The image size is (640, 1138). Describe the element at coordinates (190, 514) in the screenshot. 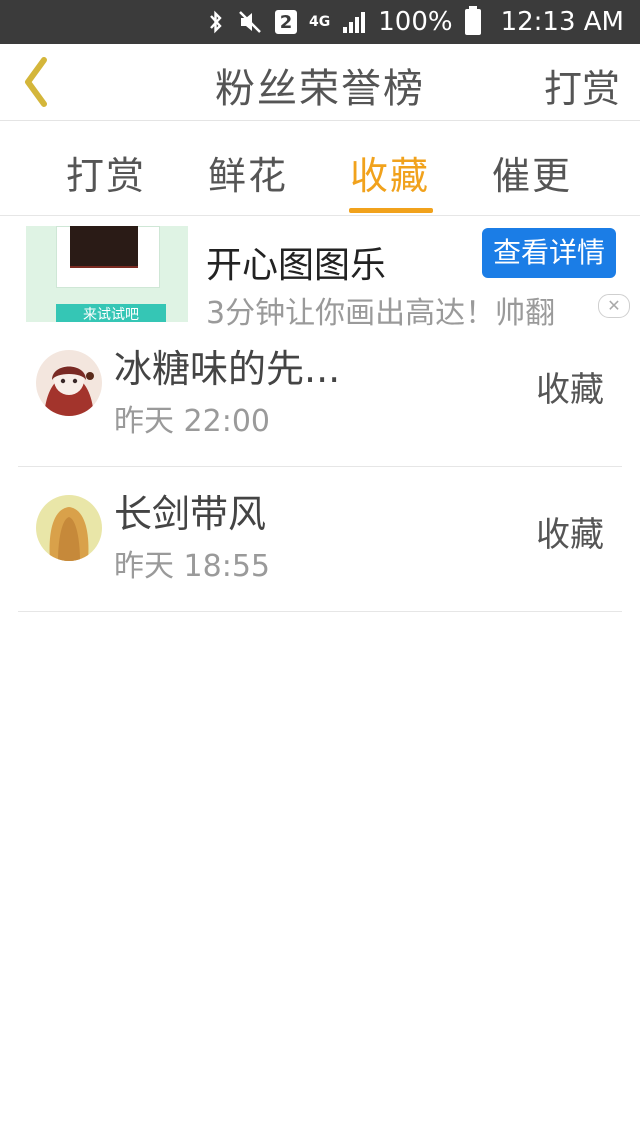

I see `list-item-name: 长剑带风` at that location.